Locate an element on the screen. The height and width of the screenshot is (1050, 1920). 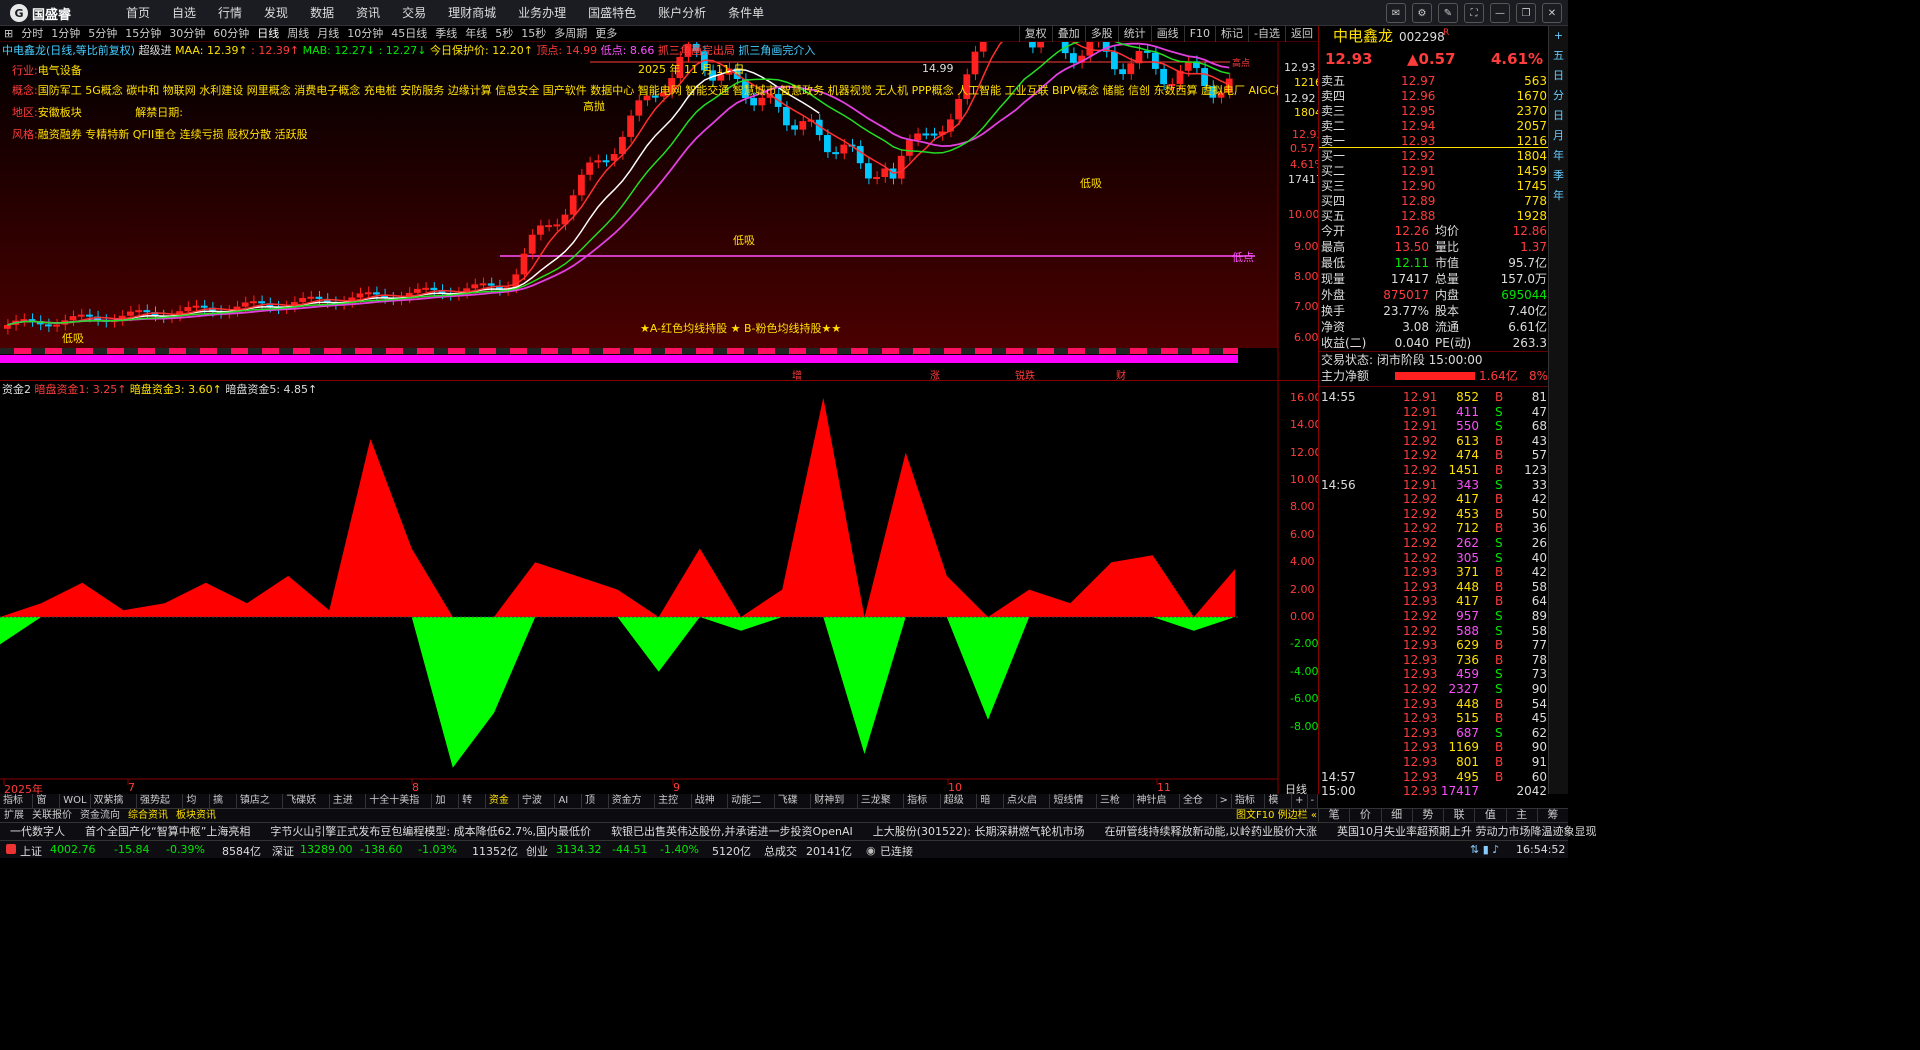
indicator-tab: 主进出 is located at coordinates (348, 807).